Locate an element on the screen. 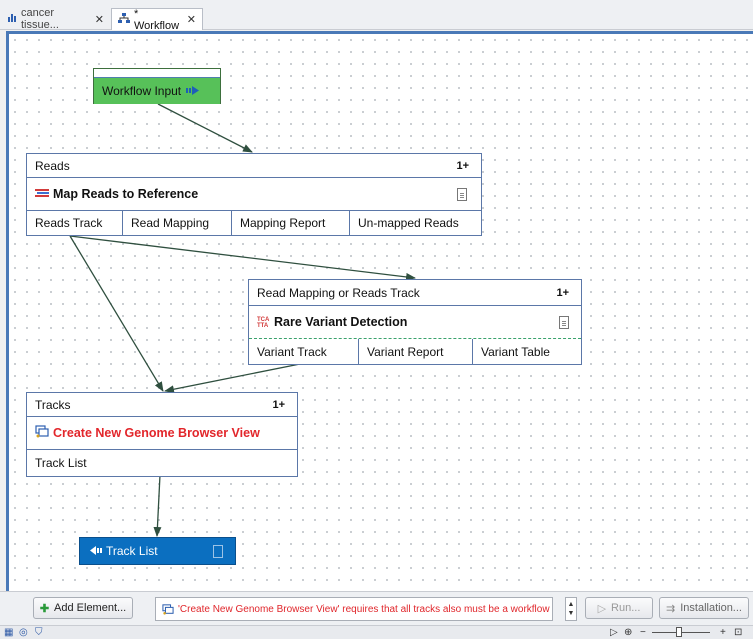  node-title-row: Map Reads to Reference is located at coordinates (254, 194).